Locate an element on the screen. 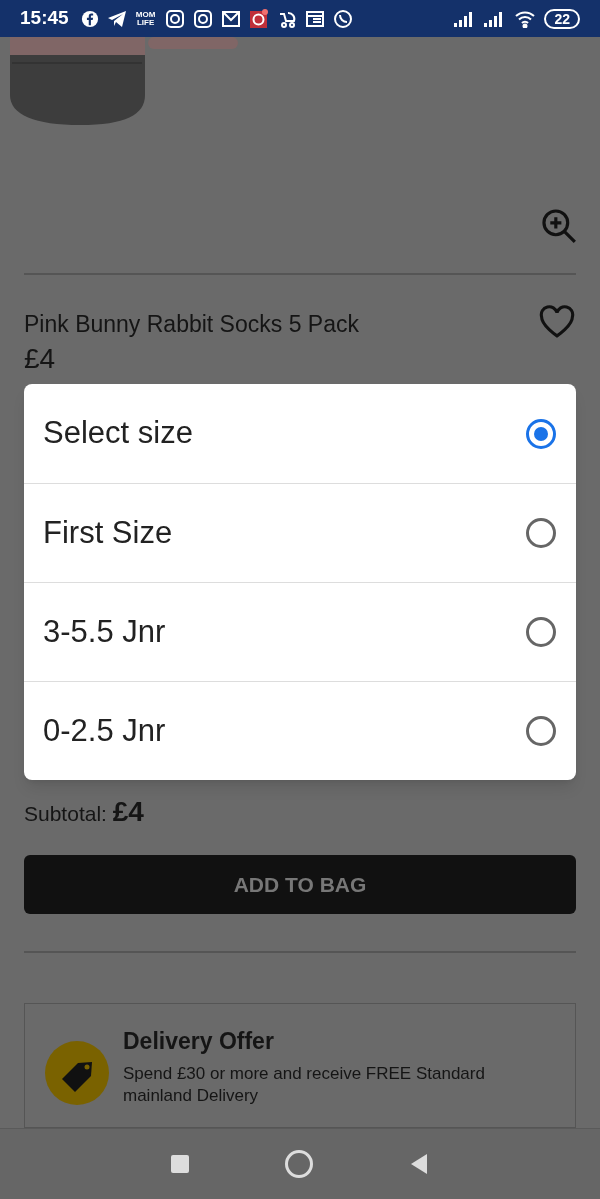  phone-bubble-icon is located at coordinates (342, 18).